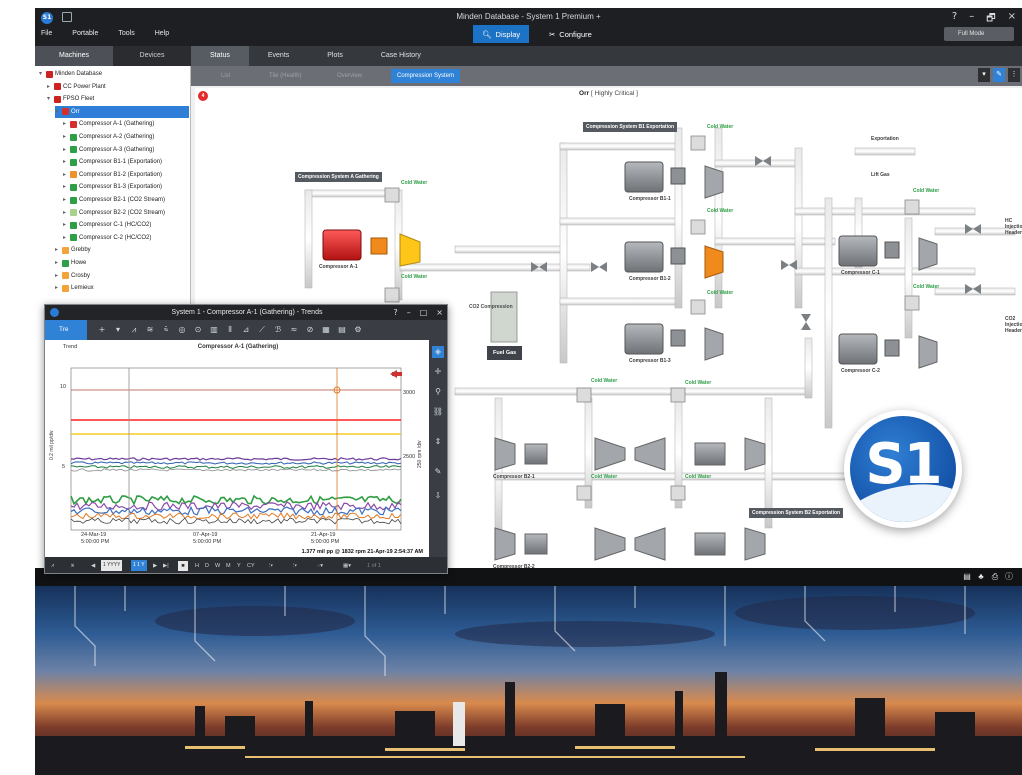 The image size is (1022, 775). Describe the element at coordinates (139, 565) in the screenshot. I see `range-end-box: 1 1 Y` at that location.